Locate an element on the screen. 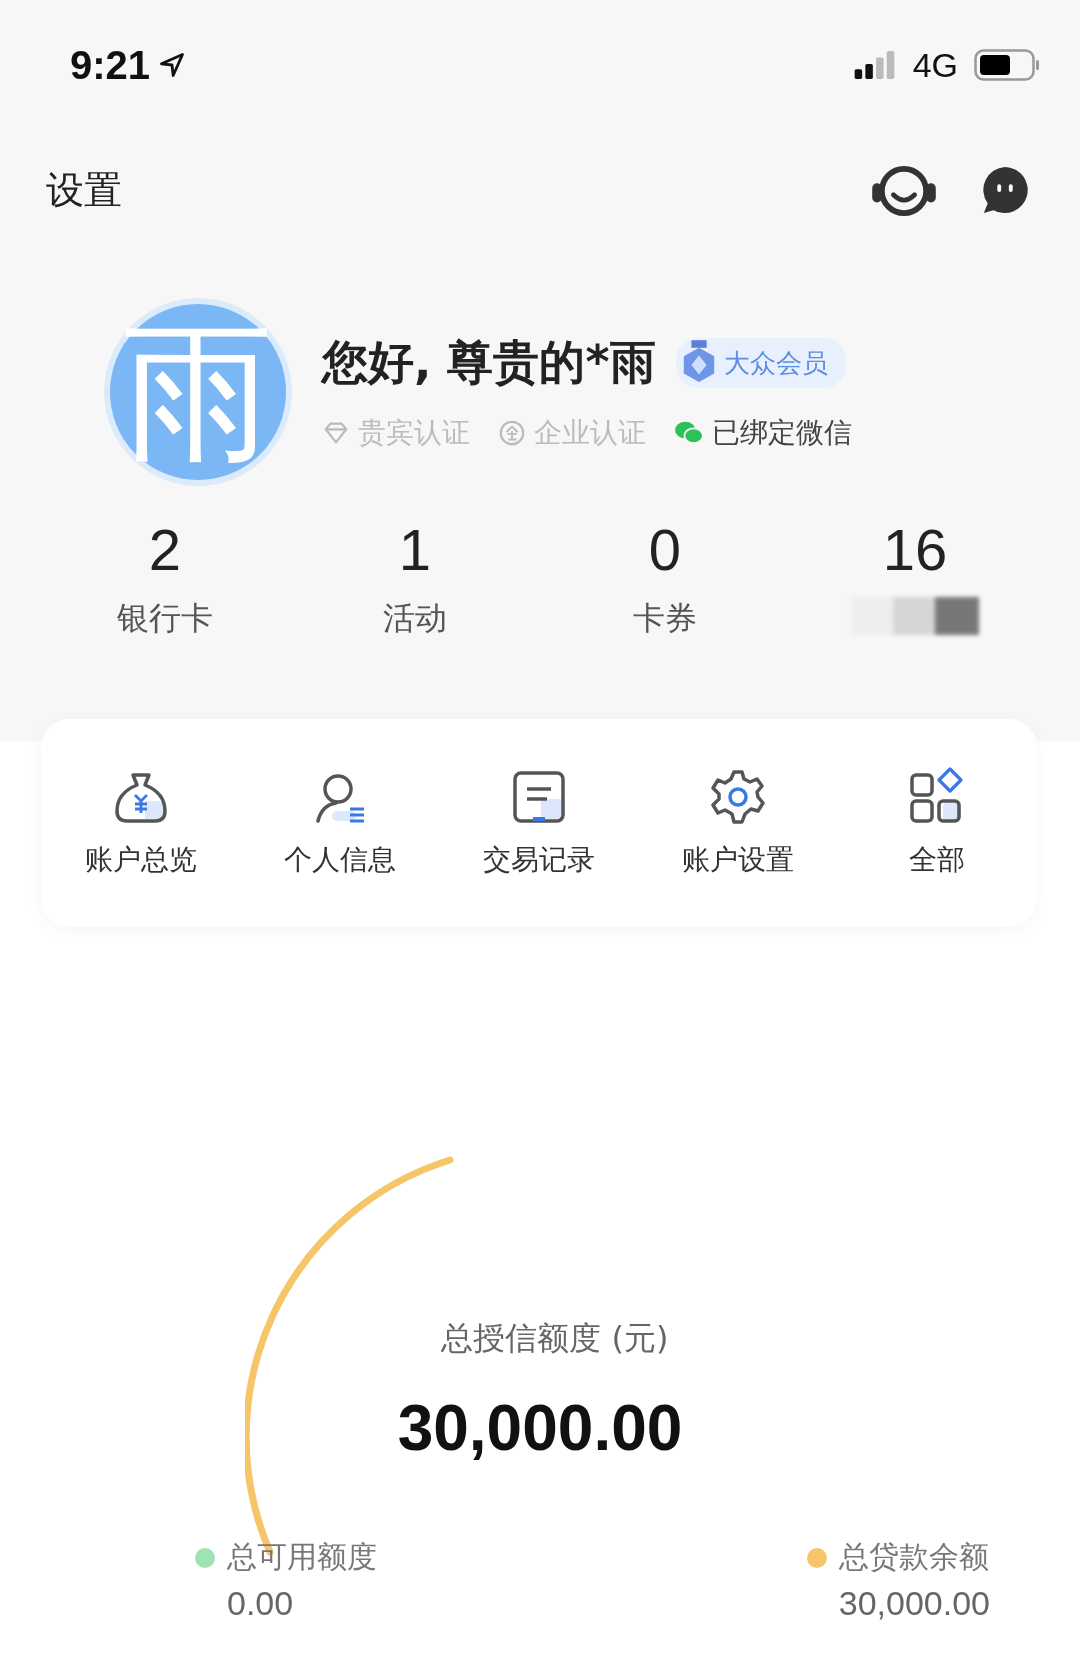 The height and width of the screenshot is (1655, 1080). stat-value: 0 is located at coordinates (665, 549).